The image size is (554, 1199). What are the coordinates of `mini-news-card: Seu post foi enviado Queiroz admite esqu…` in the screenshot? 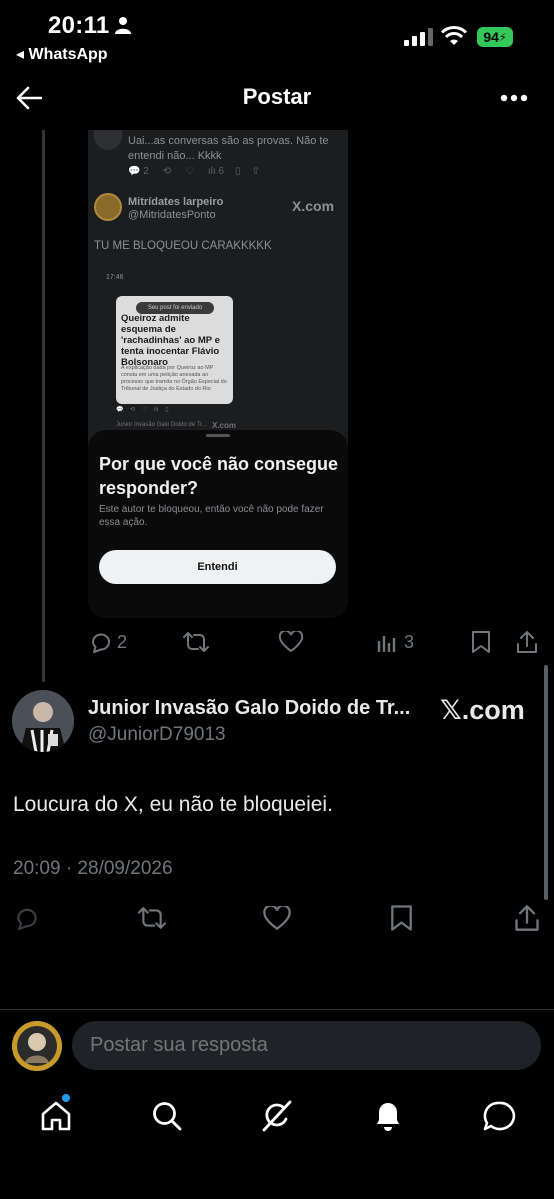 It's located at (174, 350).